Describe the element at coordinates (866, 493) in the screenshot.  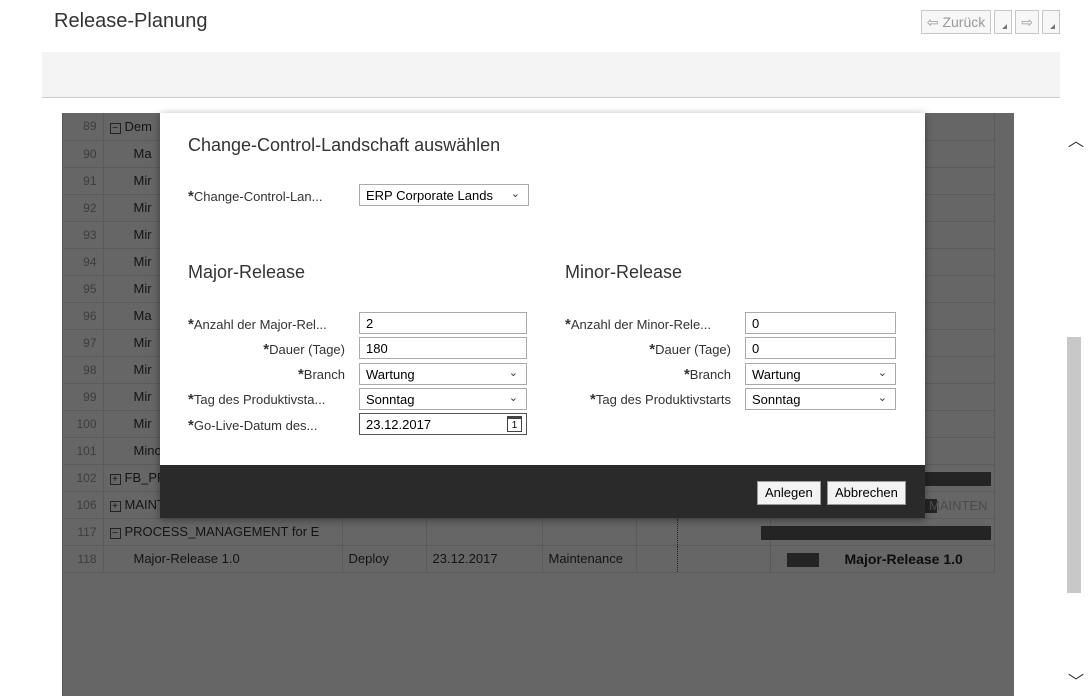
I see `cancel-button: Abbrechen` at that location.